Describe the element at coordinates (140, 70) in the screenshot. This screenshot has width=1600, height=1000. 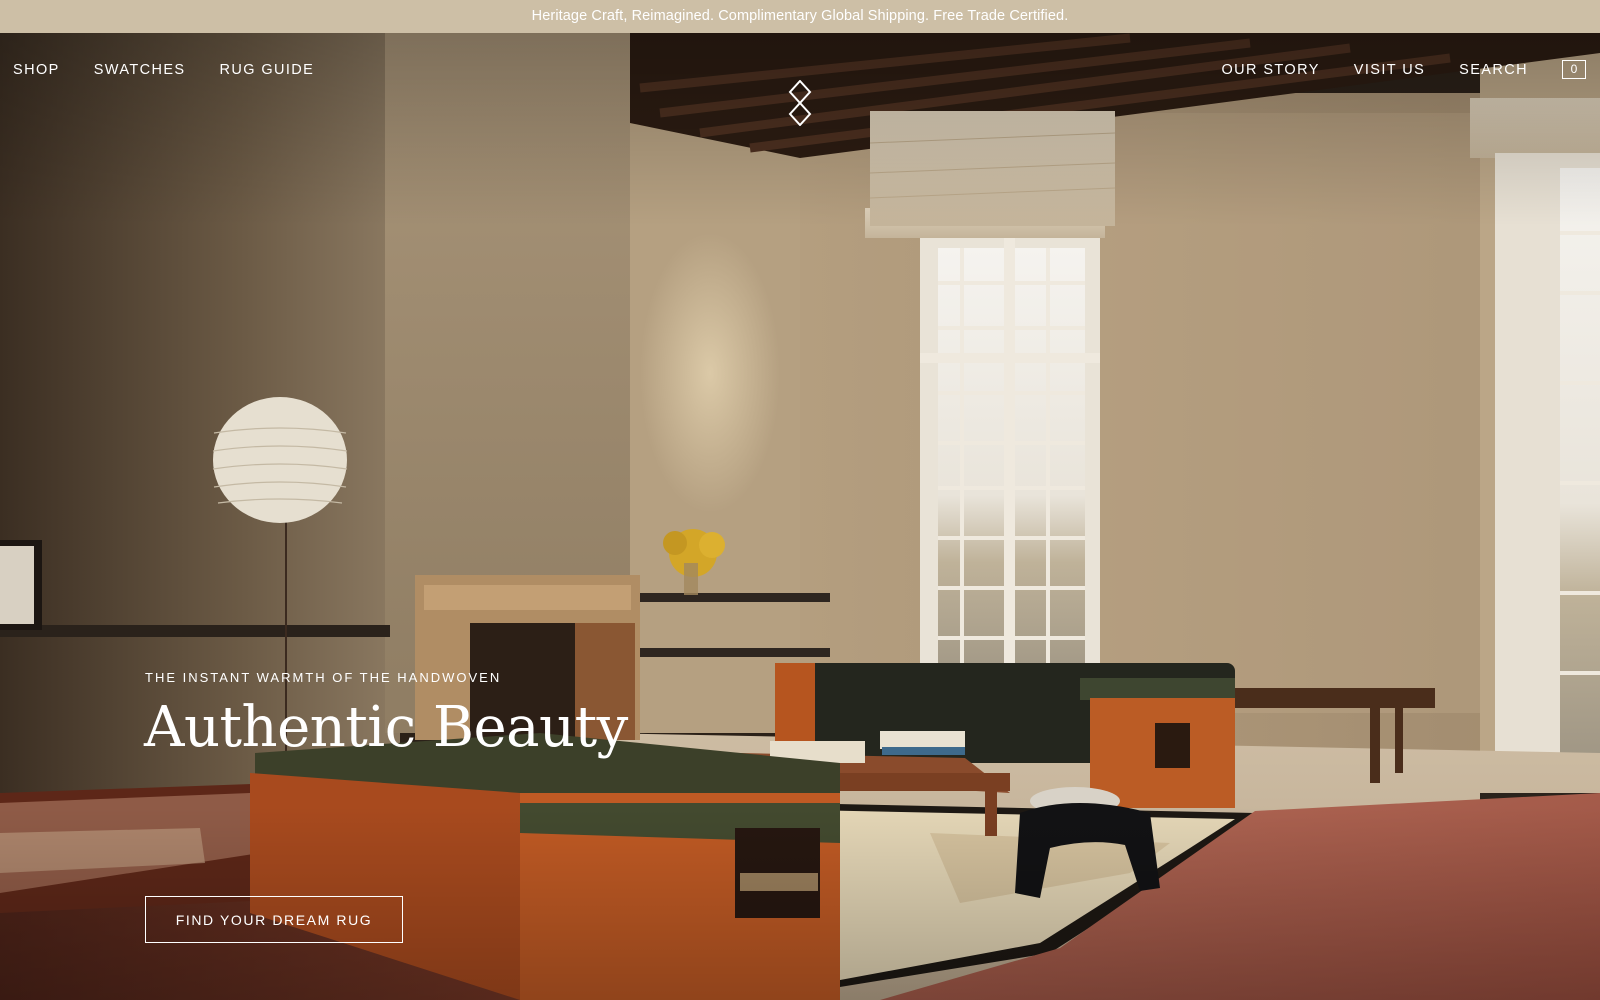
I see `nav-item-swatches: SWATCHES` at that location.